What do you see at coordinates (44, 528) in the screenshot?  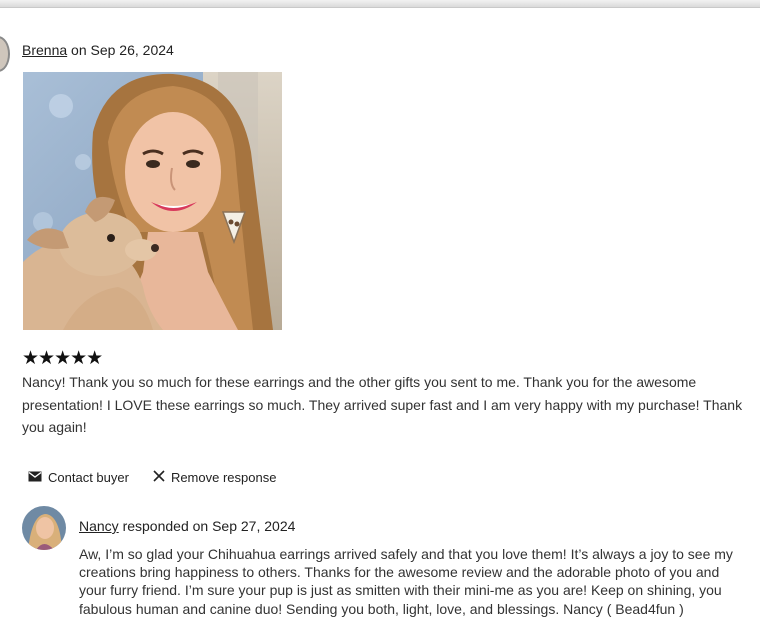 I see `responder-avatar` at bounding box center [44, 528].